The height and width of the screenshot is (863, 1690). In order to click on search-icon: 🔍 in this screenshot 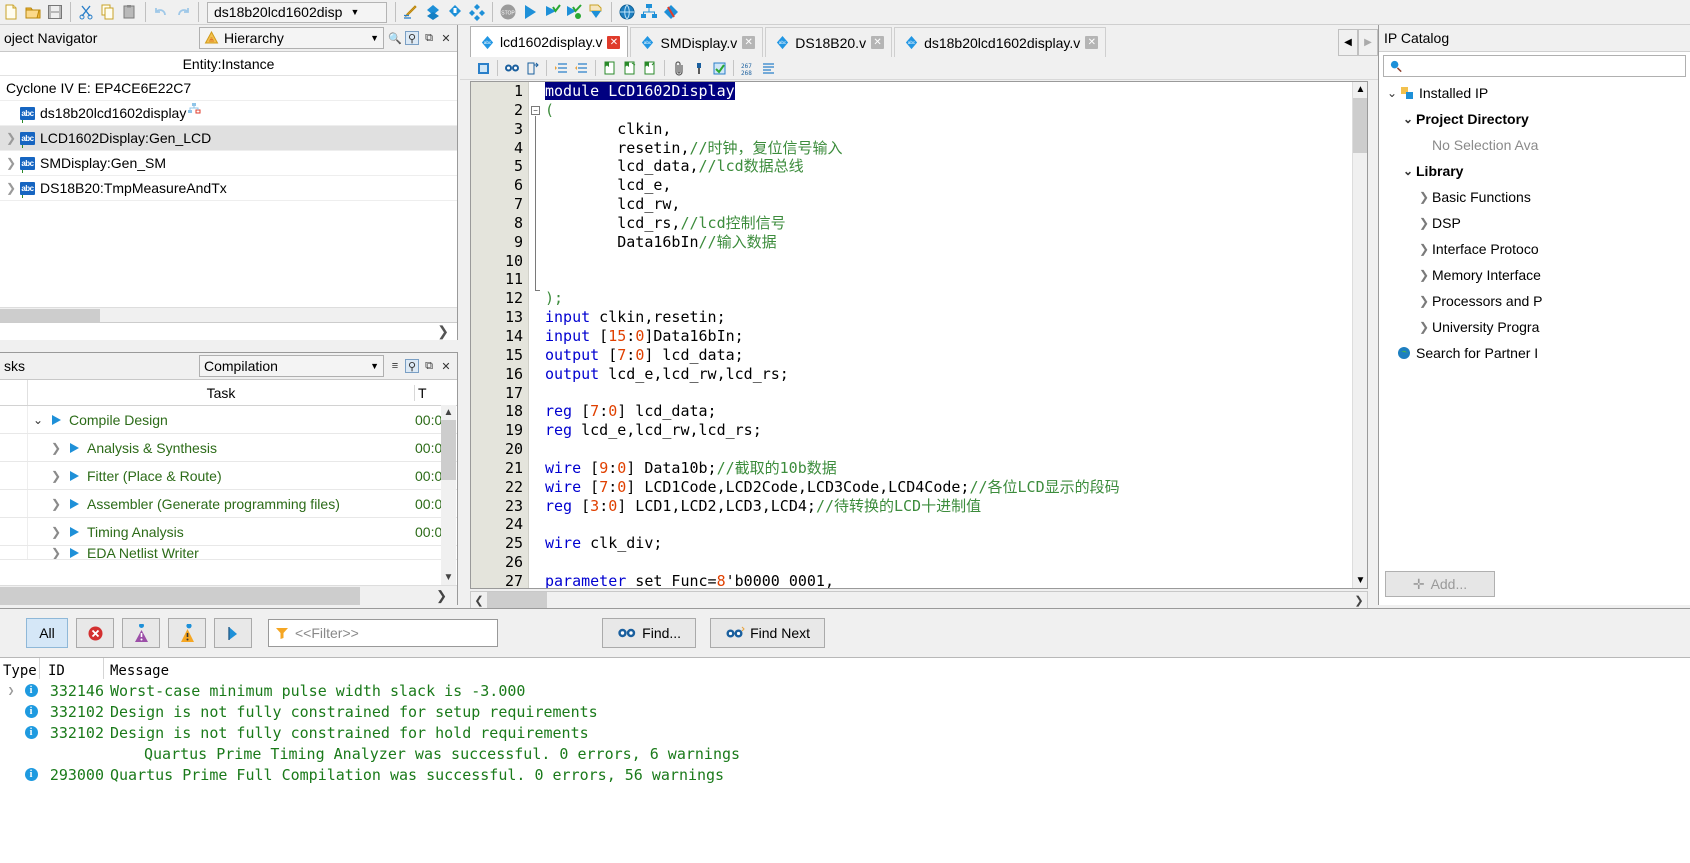, I will do `click(395, 38)`.